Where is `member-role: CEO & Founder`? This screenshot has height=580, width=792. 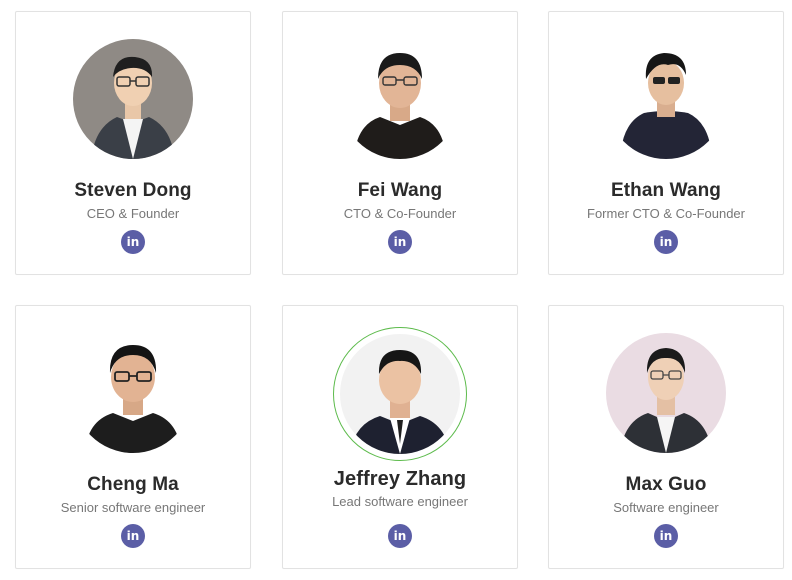
member-role: CEO & Founder is located at coordinates (133, 213).